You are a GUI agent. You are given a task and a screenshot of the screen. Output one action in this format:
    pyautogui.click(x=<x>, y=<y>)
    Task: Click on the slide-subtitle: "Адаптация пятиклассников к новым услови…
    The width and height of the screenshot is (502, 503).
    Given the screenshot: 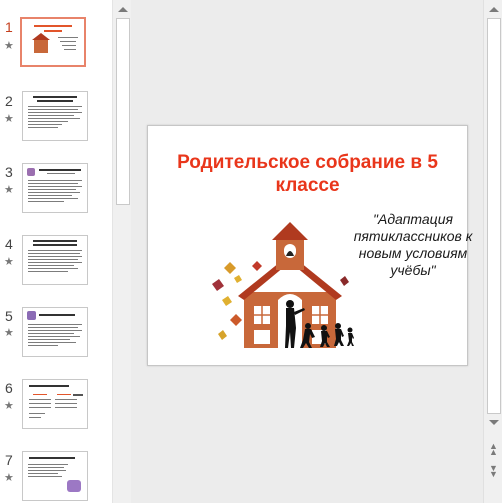 What is the action you would take?
    pyautogui.click(x=413, y=245)
    